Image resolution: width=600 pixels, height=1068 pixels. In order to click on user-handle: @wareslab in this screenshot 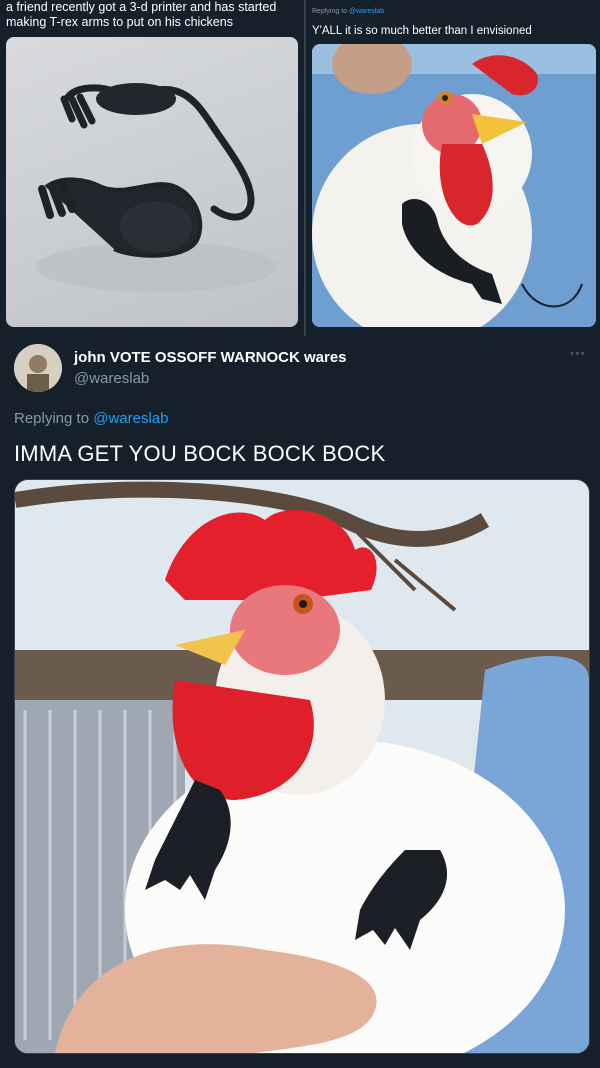, I will do `click(111, 378)`.